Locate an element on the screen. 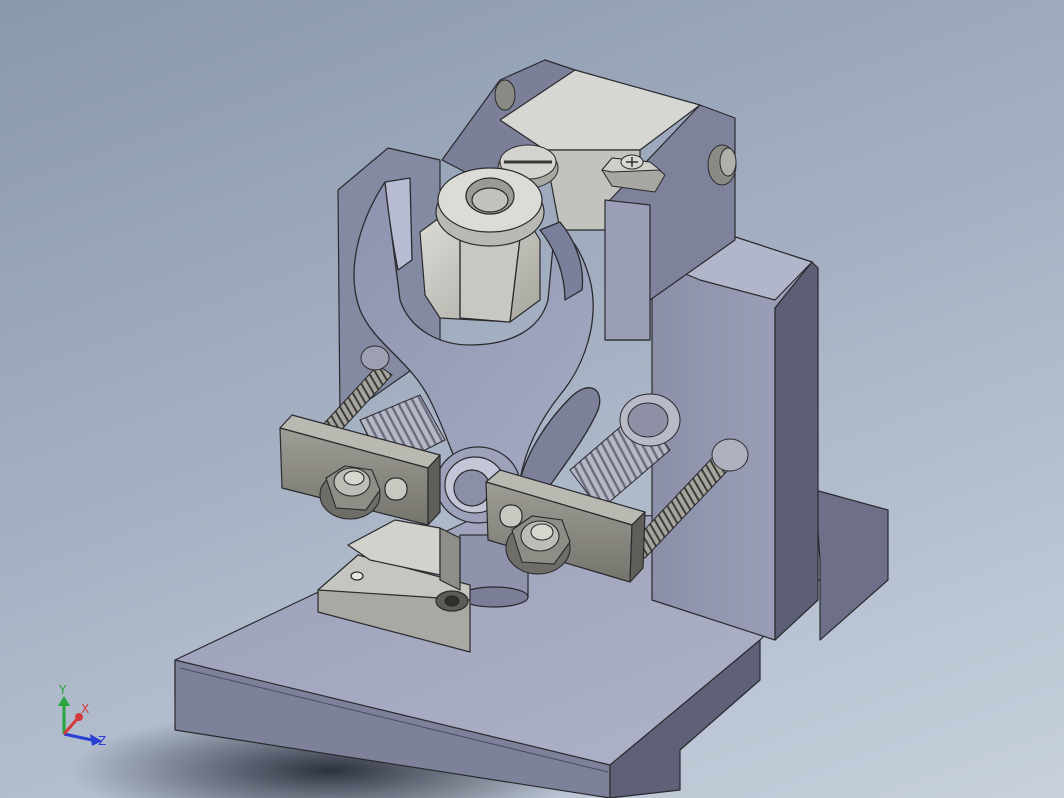 The width and height of the screenshot is (1064, 798). clamp-left-side is located at coordinates (434, 490).